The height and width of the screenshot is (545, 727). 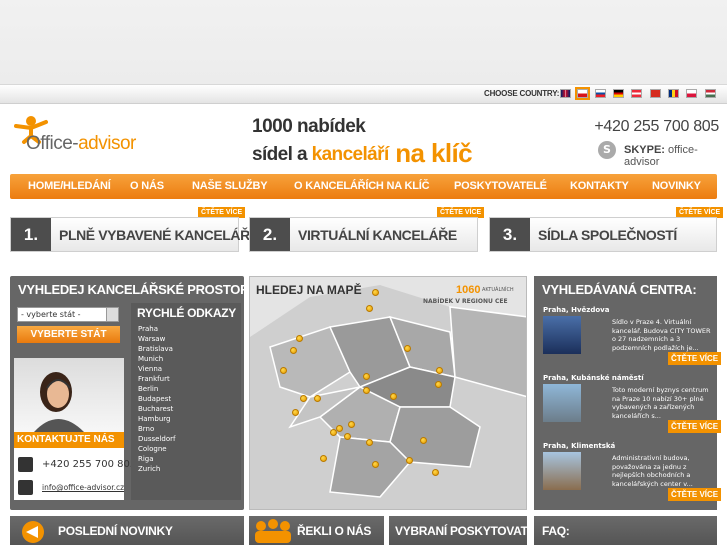 What do you see at coordinates (473, 531) in the screenshot?
I see `selected-providers-label: VYBRANÍ POSKYTOVATELÉ` at bounding box center [473, 531].